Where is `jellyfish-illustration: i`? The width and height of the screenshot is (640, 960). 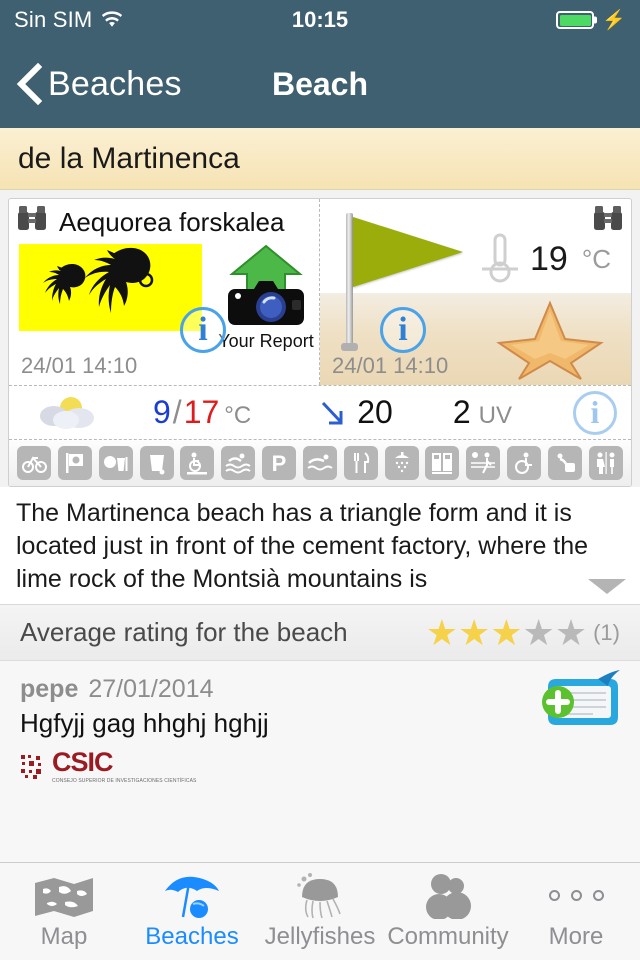 jellyfish-illustration: i is located at coordinates (122, 298).